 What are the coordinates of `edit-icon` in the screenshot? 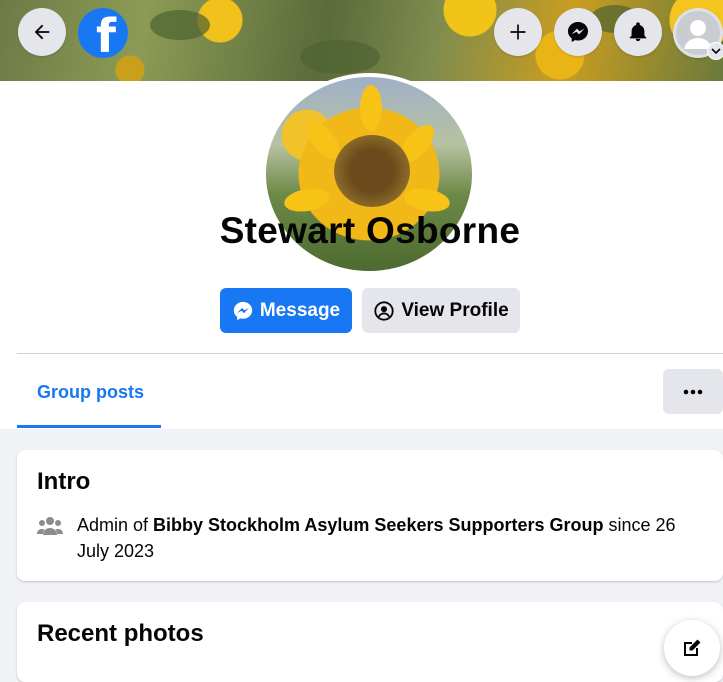 It's located at (692, 647).